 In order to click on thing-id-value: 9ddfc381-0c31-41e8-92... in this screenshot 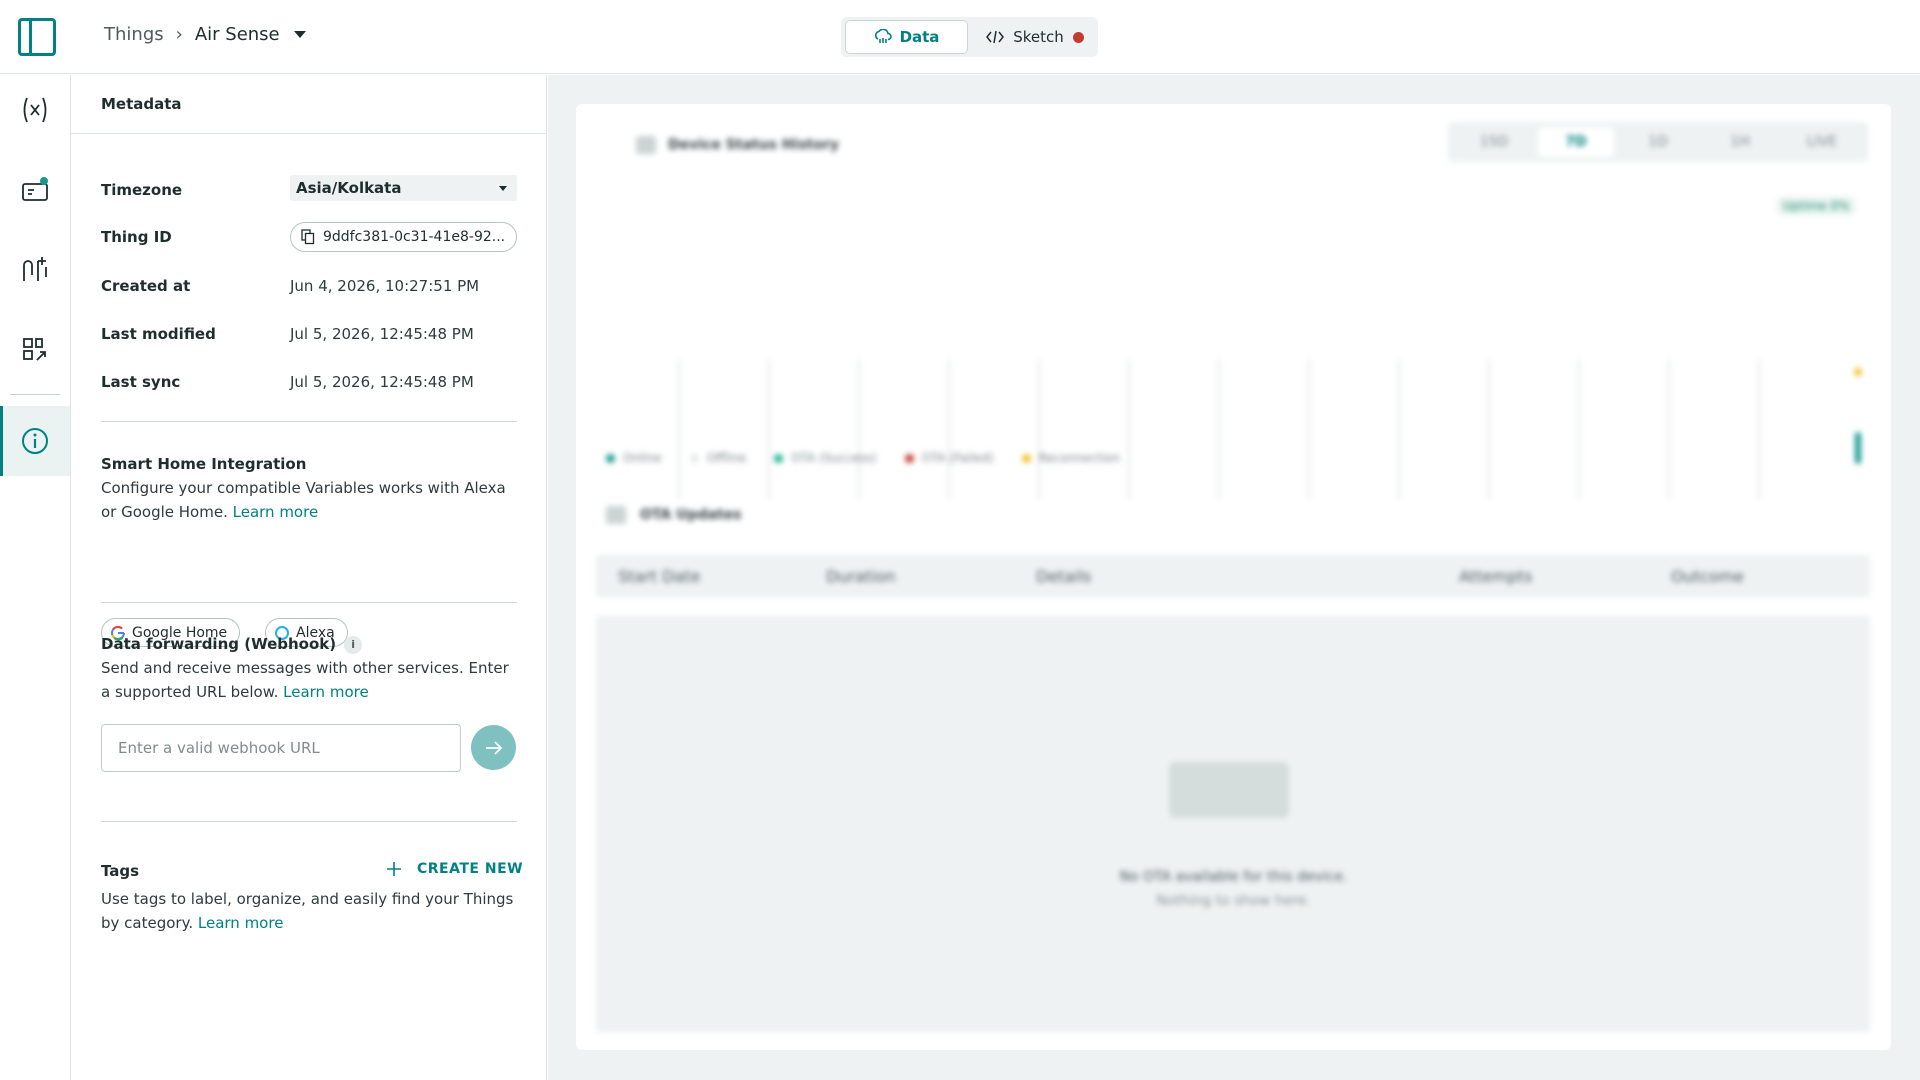, I will do `click(414, 237)`.